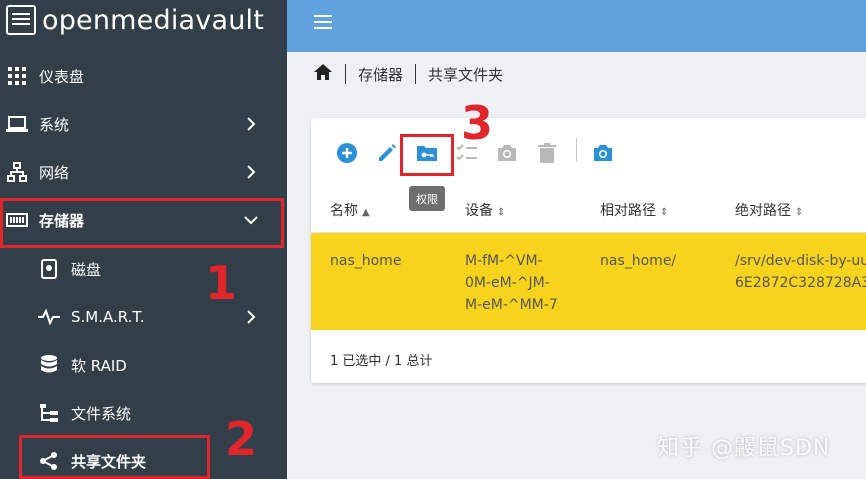 Image resolution: width=866 pixels, height=479 pixels. Describe the element at coordinates (350, 210) in the screenshot. I see `column-header-name: 名称 ▲` at that location.